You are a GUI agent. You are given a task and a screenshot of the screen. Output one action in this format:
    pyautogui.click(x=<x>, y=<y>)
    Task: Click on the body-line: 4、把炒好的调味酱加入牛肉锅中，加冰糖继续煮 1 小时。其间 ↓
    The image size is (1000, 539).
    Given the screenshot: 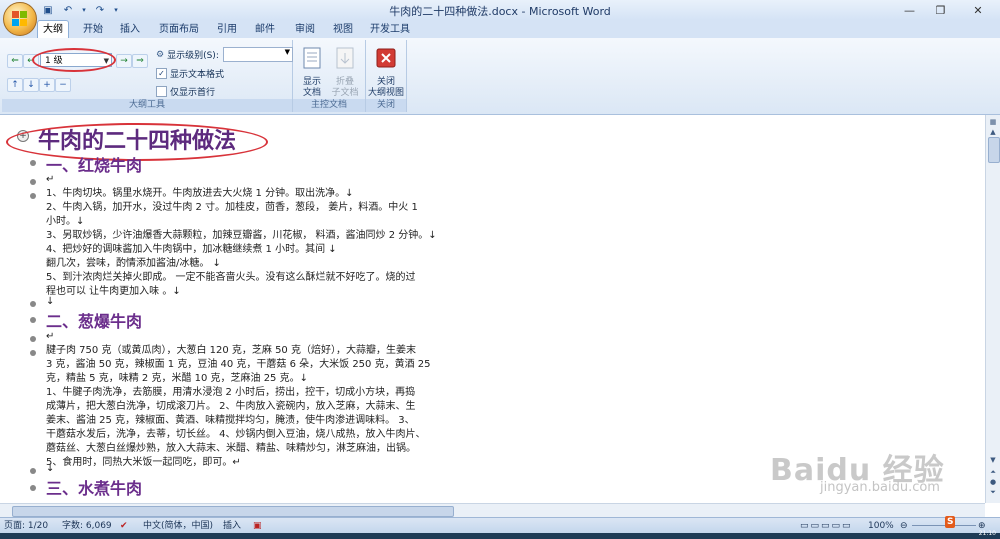 What is the action you would take?
    pyautogui.click(x=191, y=249)
    